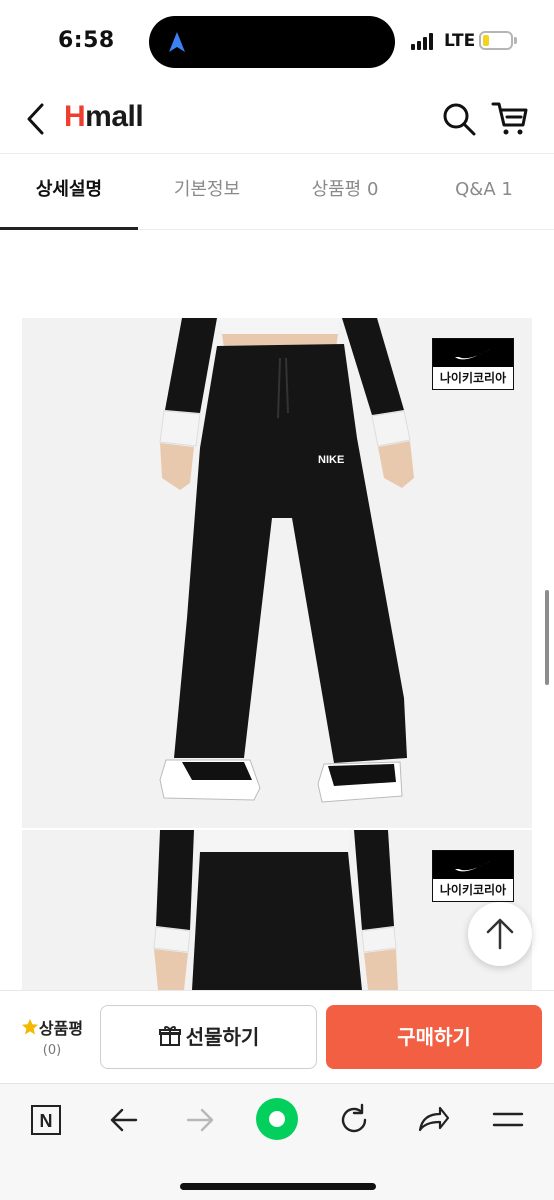 The image size is (554, 1200). I want to click on search-icon, so click(459, 119).